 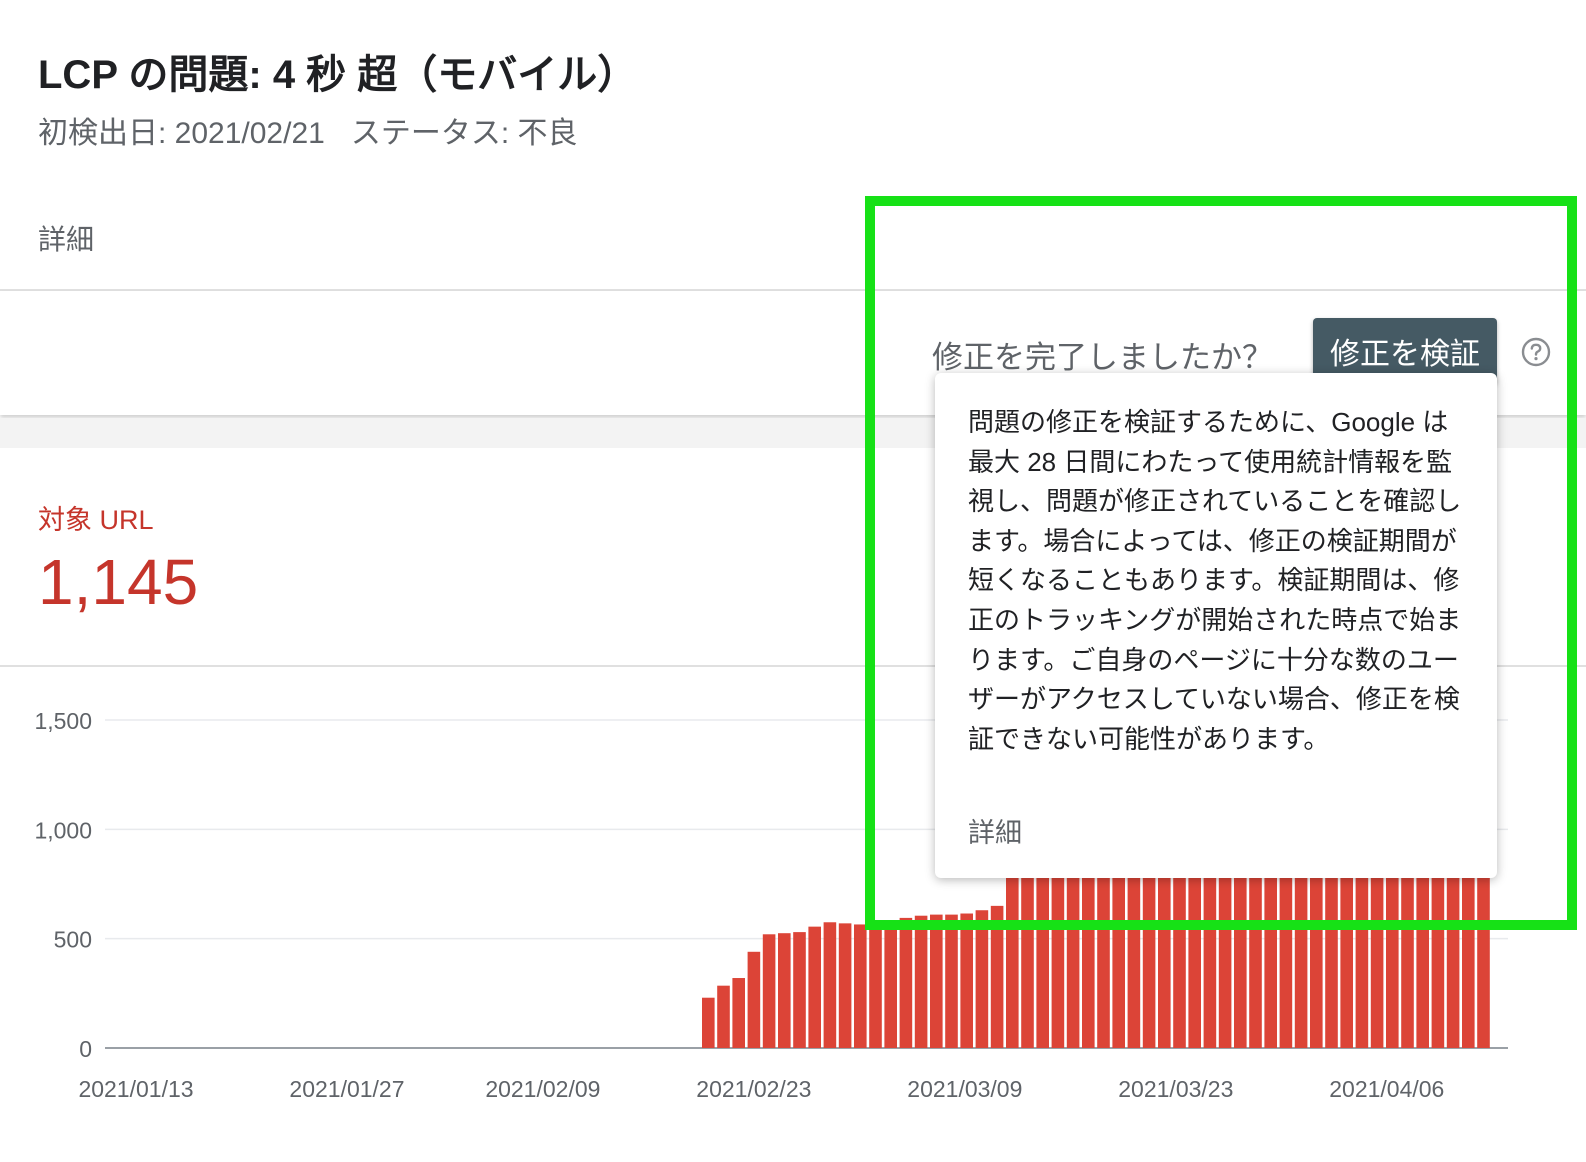 I want to click on x-tick-label: 2021/02/09, so click(x=542, y=1089).